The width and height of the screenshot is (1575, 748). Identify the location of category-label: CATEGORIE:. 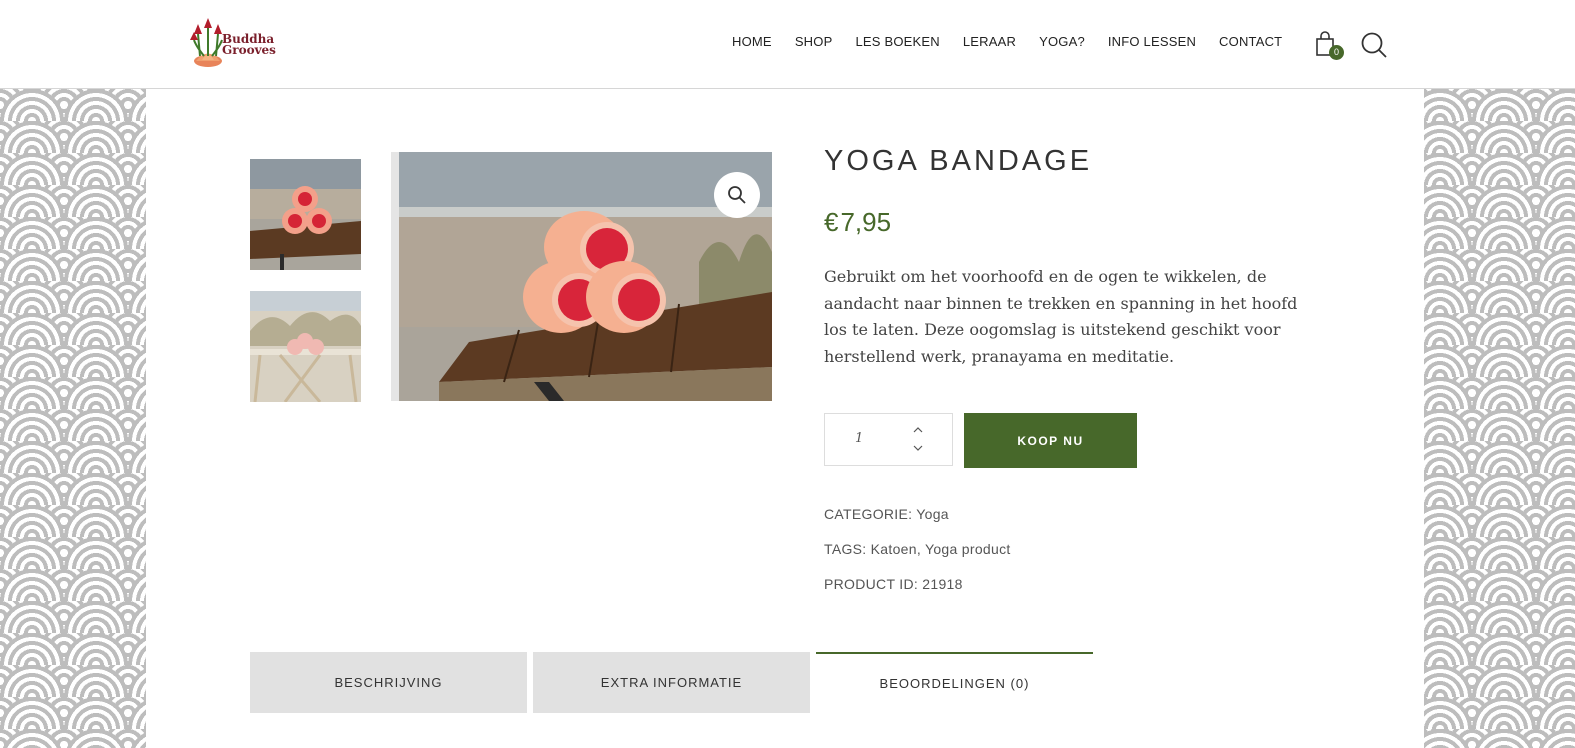
(868, 514).